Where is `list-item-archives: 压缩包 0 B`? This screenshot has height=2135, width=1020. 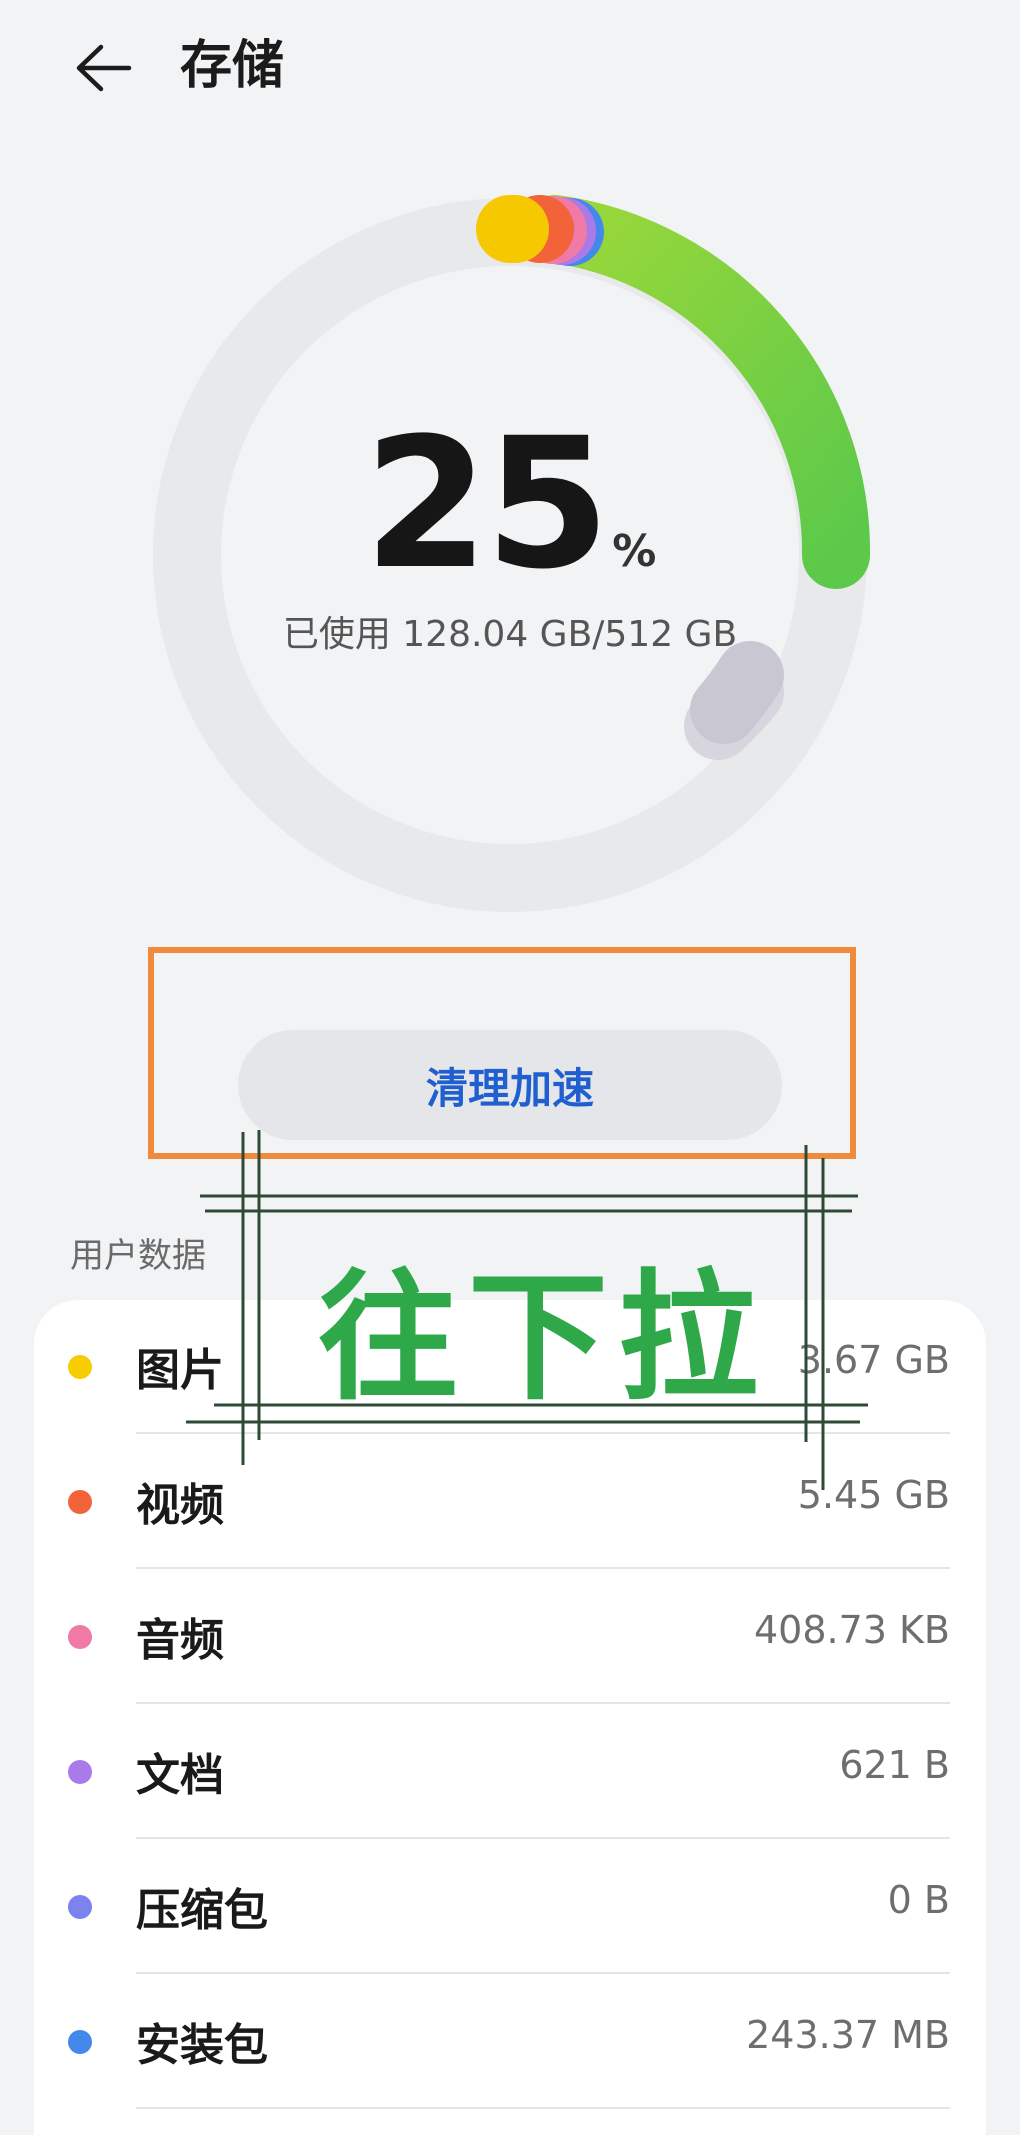 list-item-archives: 压缩包 0 B is located at coordinates (510, 1907).